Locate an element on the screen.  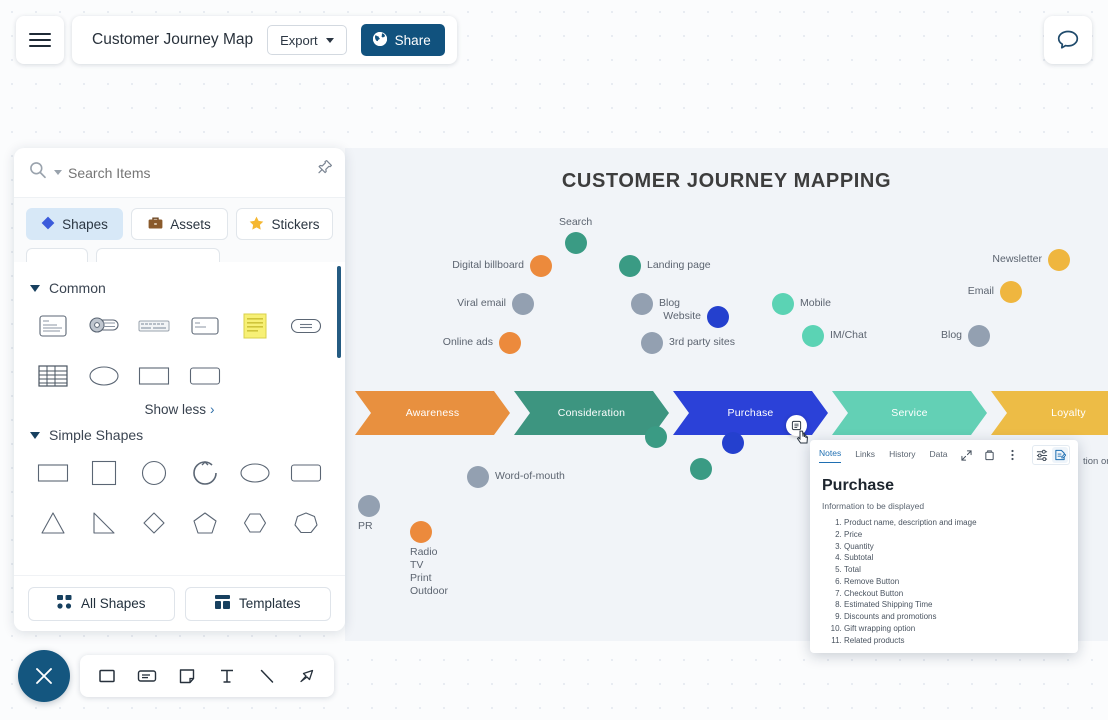
all-shapes-button: All Shapes is located at coordinates (101, 603).